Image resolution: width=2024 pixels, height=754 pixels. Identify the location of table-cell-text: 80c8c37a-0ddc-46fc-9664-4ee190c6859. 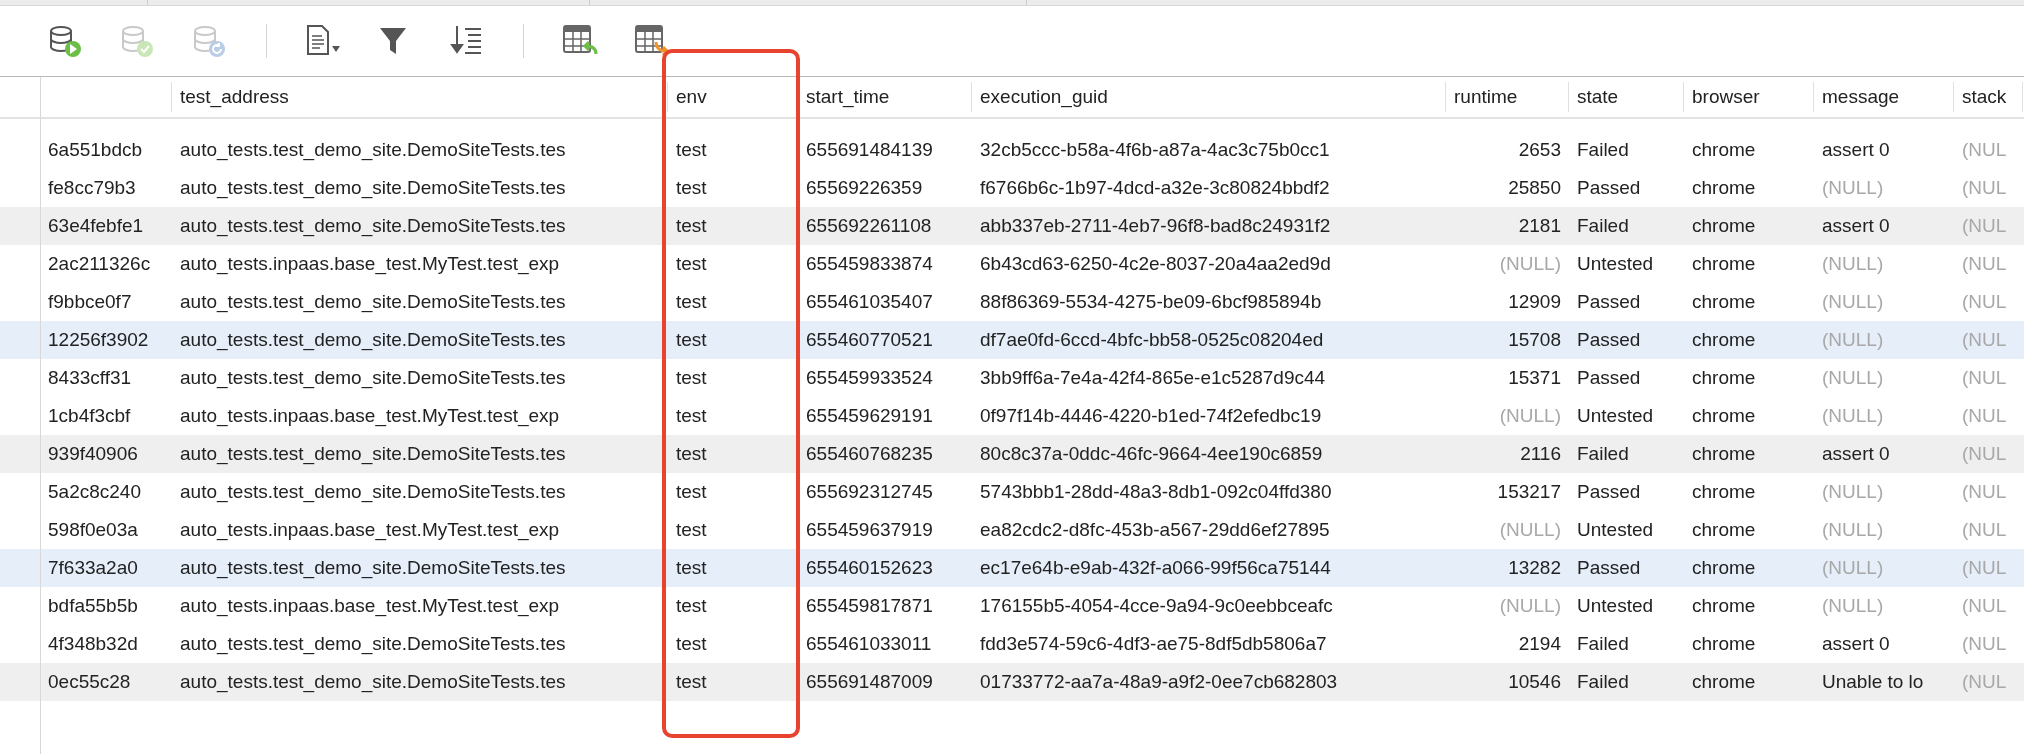
(1151, 453).